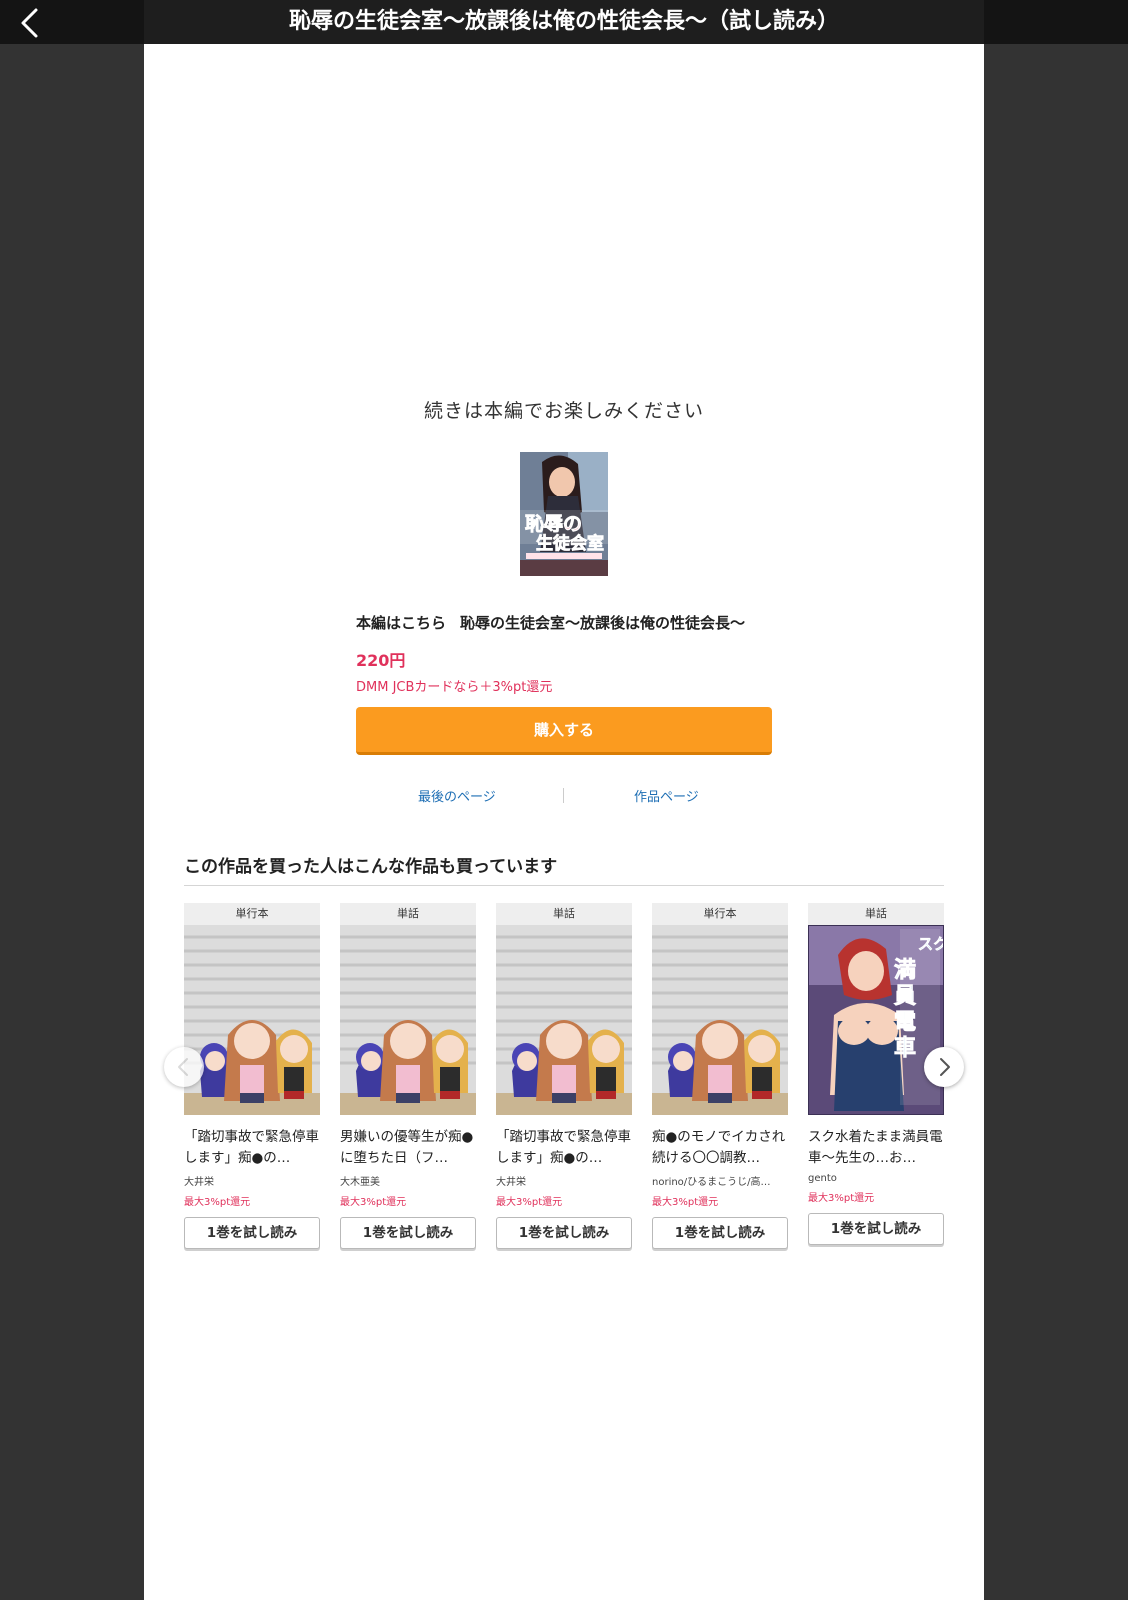 This screenshot has width=1128, height=1600. I want to click on page-title: 恥辱の生徒会室〜放課後は俺の性徒会長〜（試し読み）, so click(564, 22).